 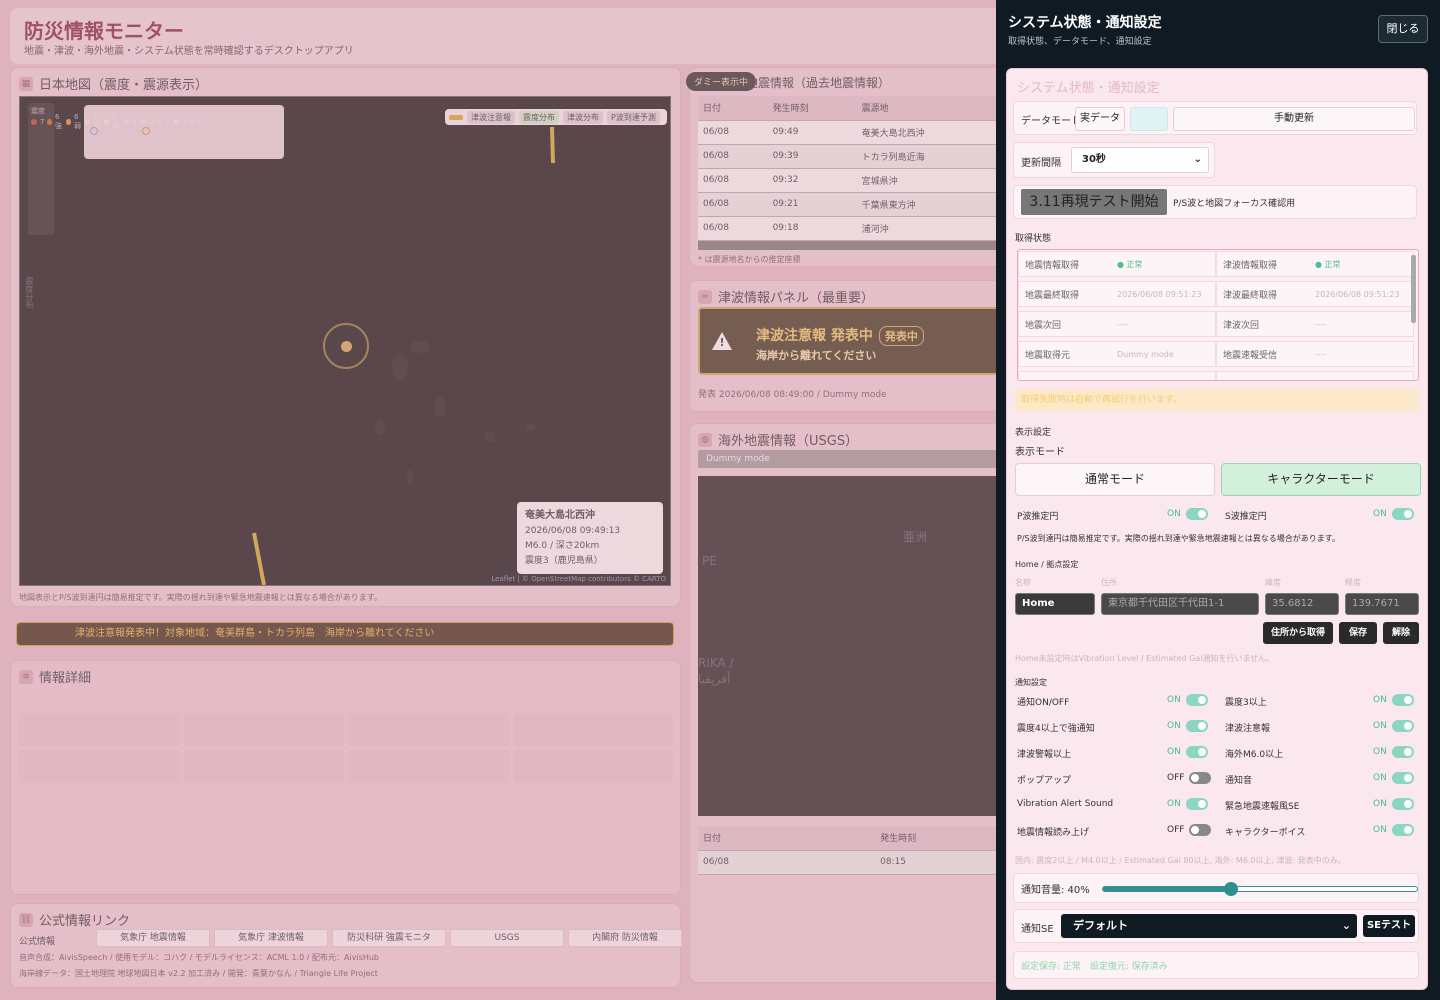 I want to click on s-circle-switch, so click(x=1402, y=514).